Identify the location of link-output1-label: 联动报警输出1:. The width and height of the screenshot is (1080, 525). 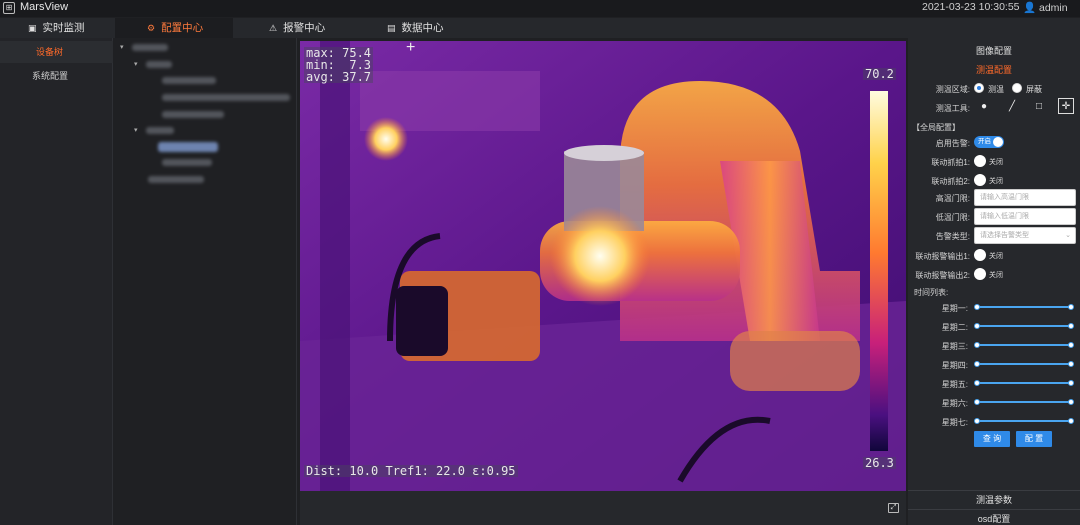
(942, 256).